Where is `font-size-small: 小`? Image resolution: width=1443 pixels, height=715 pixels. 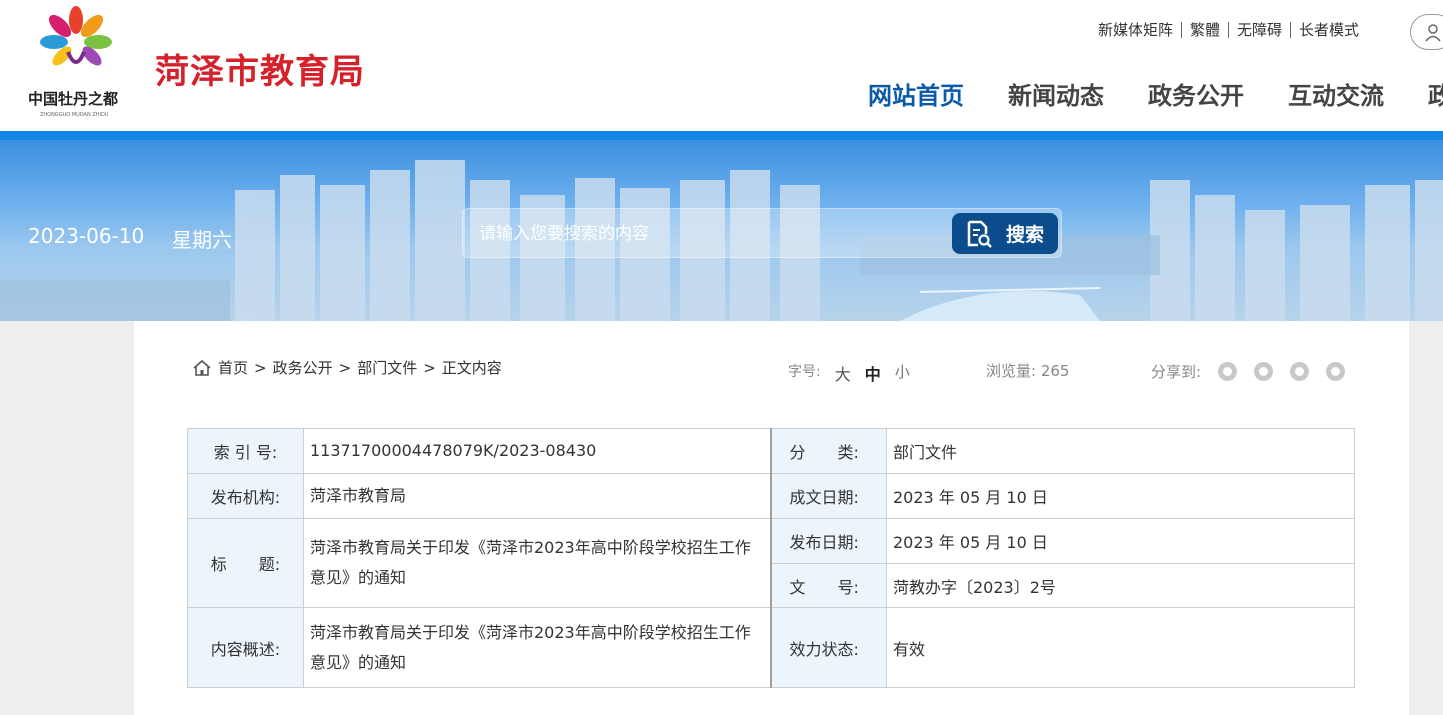
font-size-small: 小 is located at coordinates (902, 373).